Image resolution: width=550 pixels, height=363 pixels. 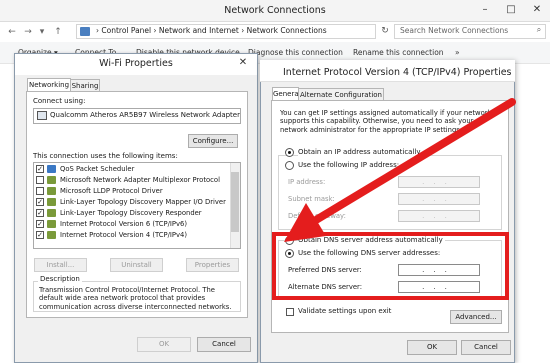 What do you see at coordinates (123, 224) in the screenshot?
I see `item-label: Internet Protocol Version 6 (TCP/IPv6)` at bounding box center [123, 224].